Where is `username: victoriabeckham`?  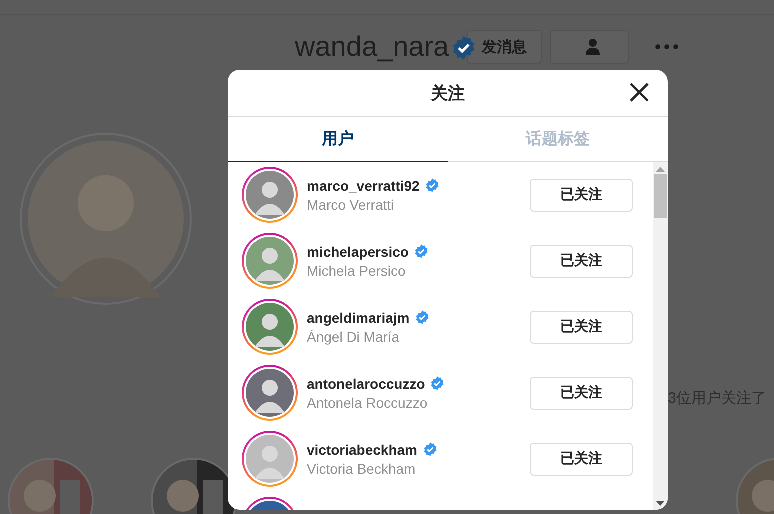
username: victoriabeckham is located at coordinates (362, 450).